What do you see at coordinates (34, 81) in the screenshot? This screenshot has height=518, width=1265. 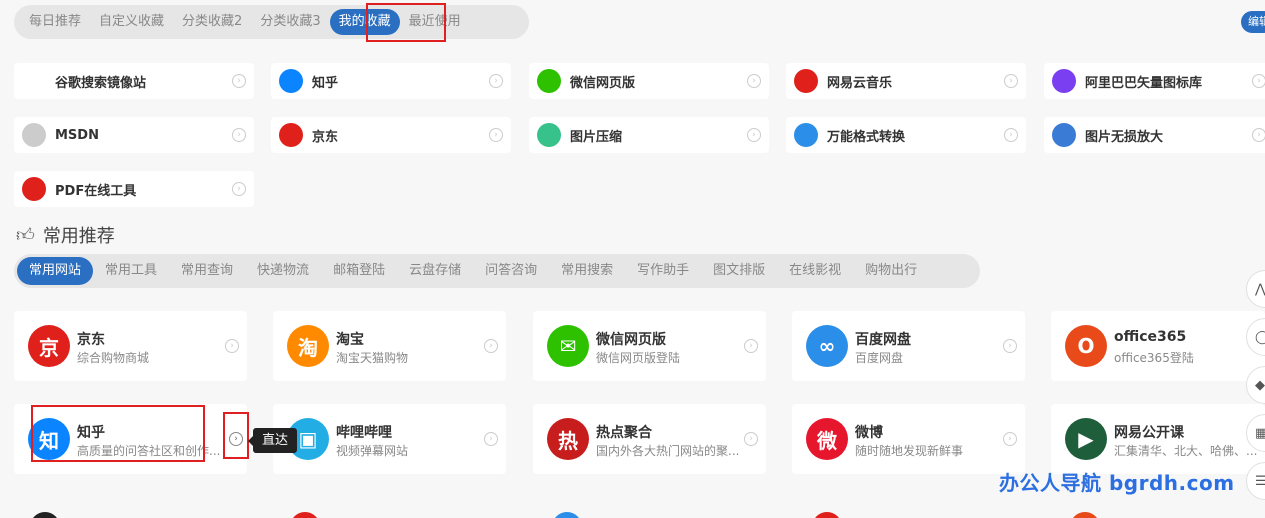 I see `google-icon` at bounding box center [34, 81].